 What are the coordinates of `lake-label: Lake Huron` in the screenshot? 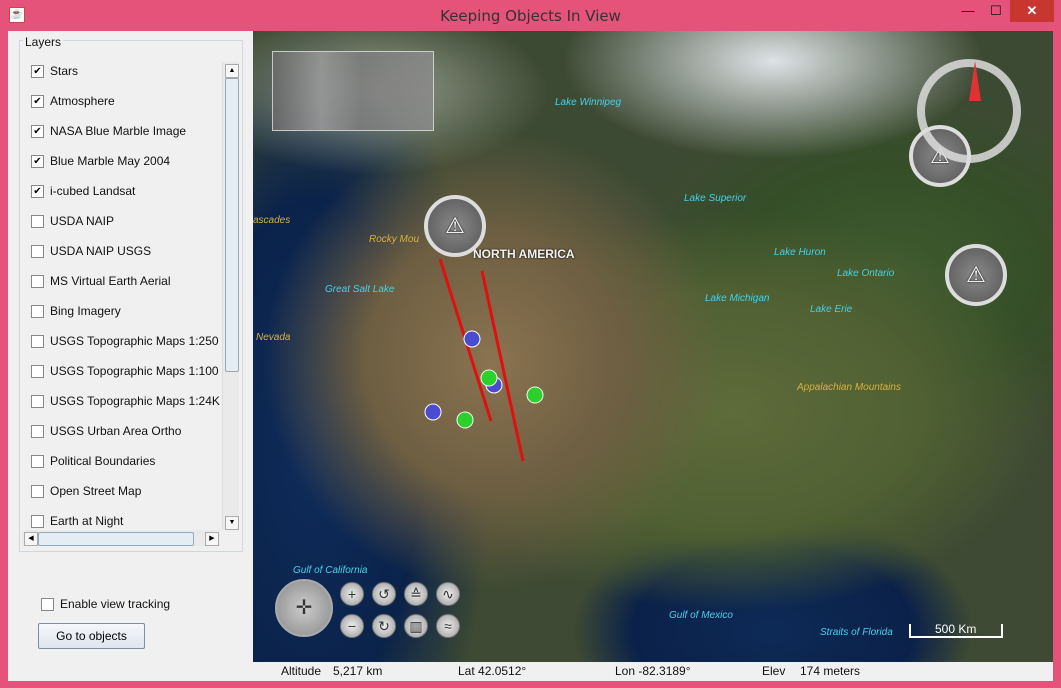 It's located at (800, 252).